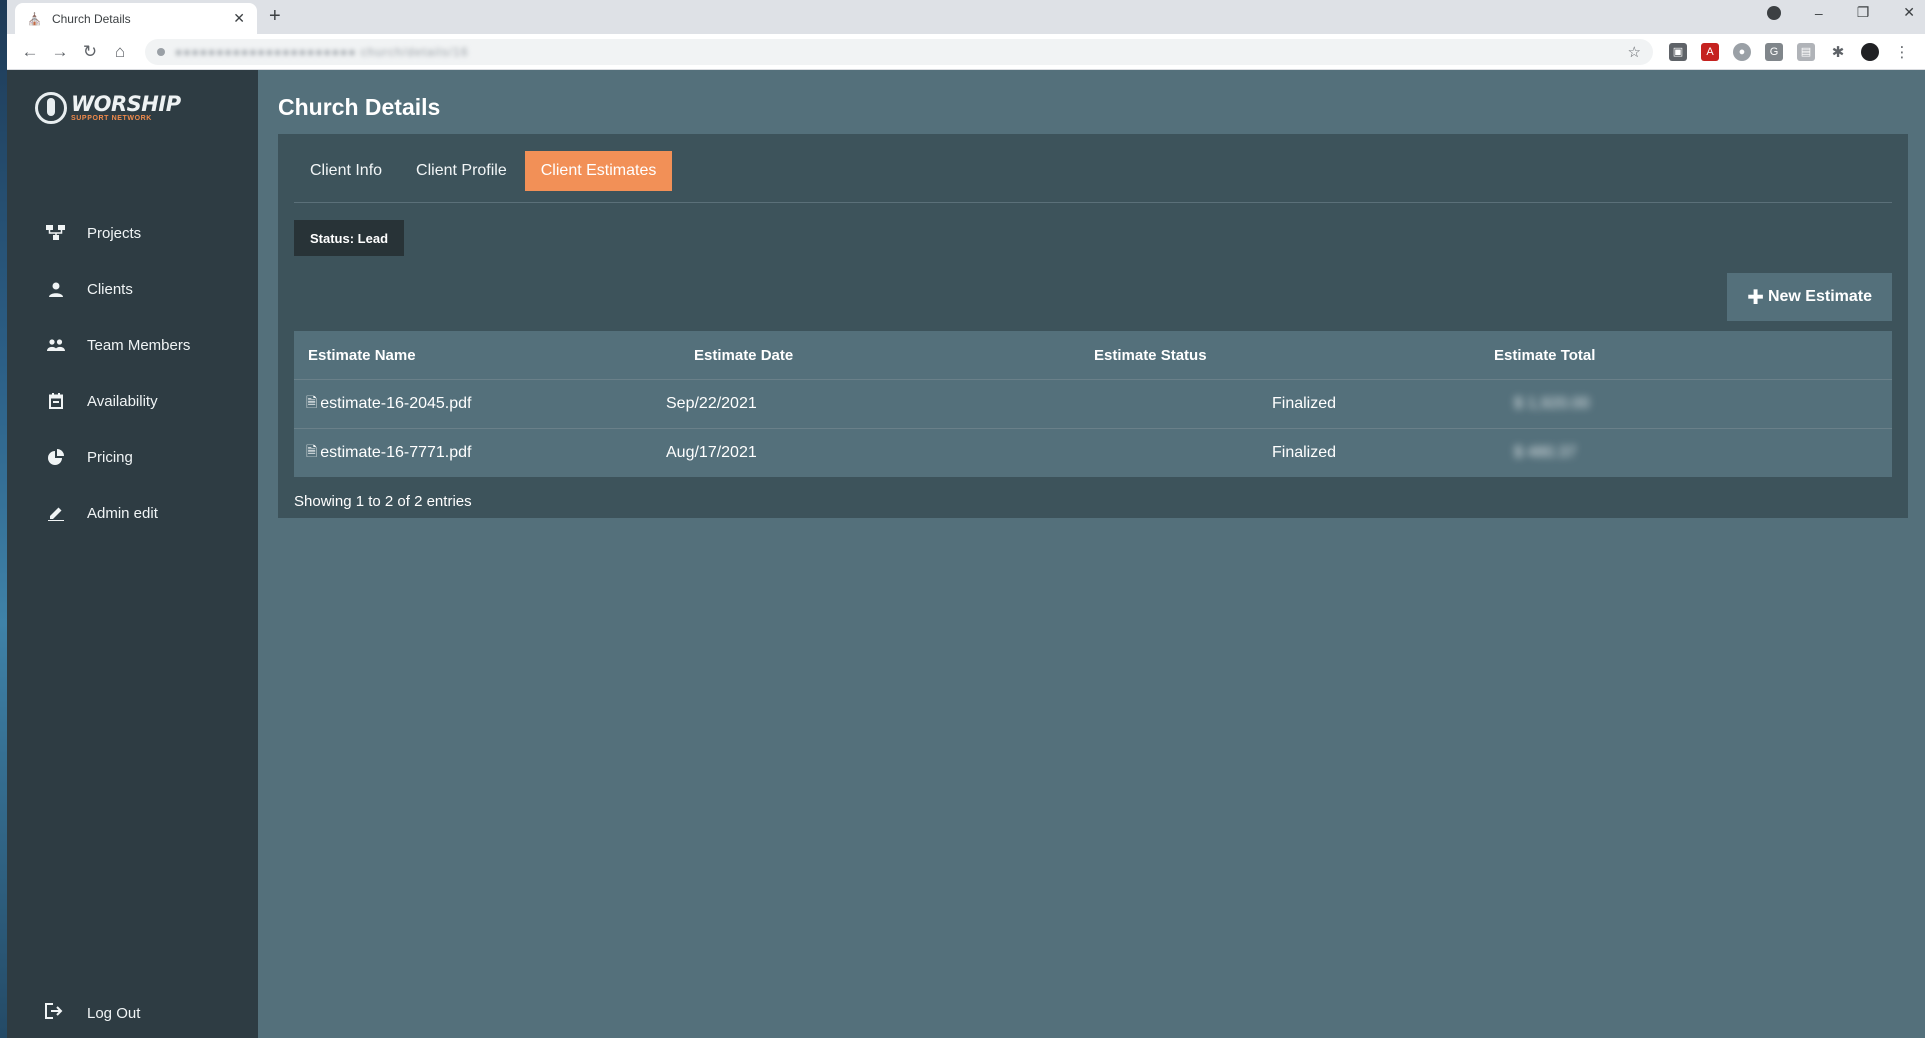 The width and height of the screenshot is (1925, 1038). I want to click on plus-icon: ✚, so click(1755, 297).